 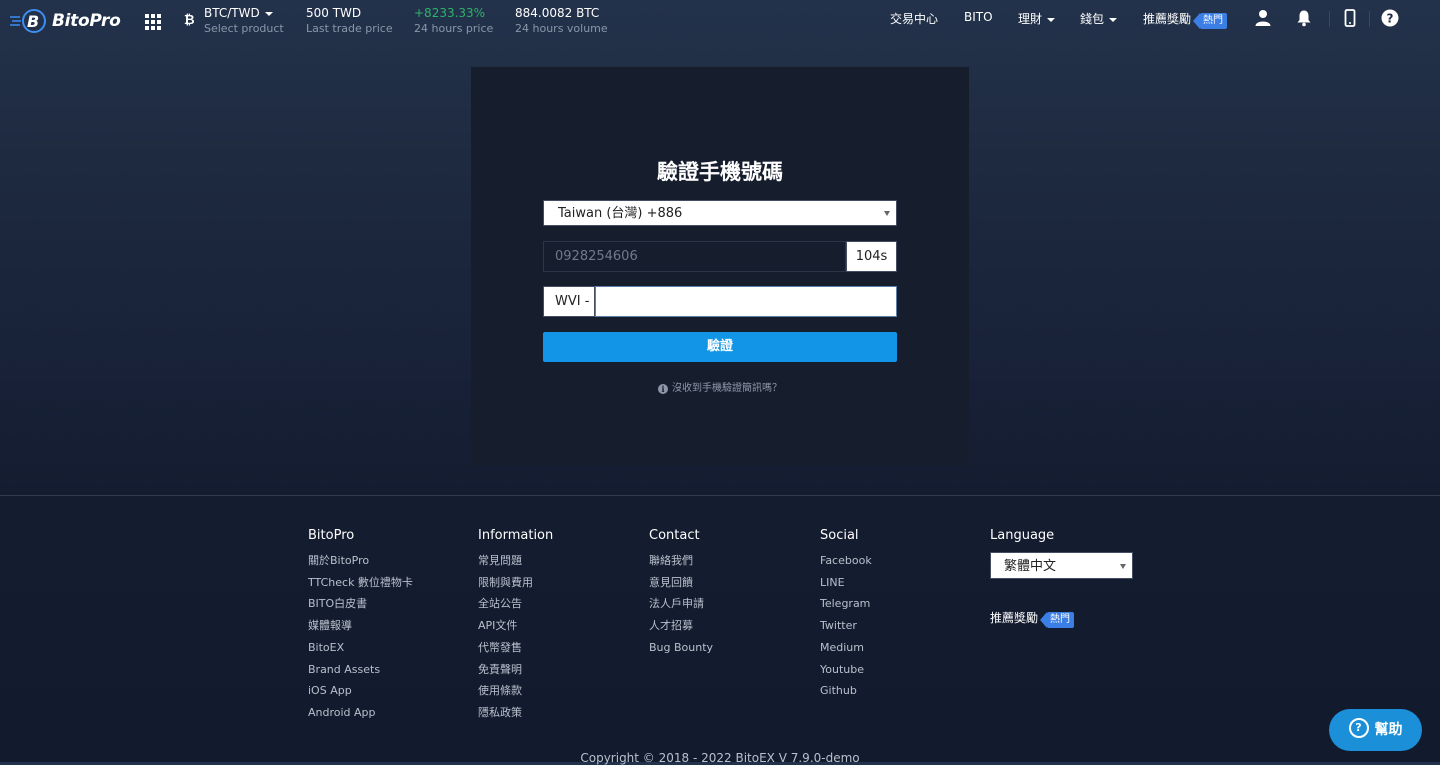 I want to click on nav-referral: 推薦獎勵 熱門, so click(x=1185, y=19).